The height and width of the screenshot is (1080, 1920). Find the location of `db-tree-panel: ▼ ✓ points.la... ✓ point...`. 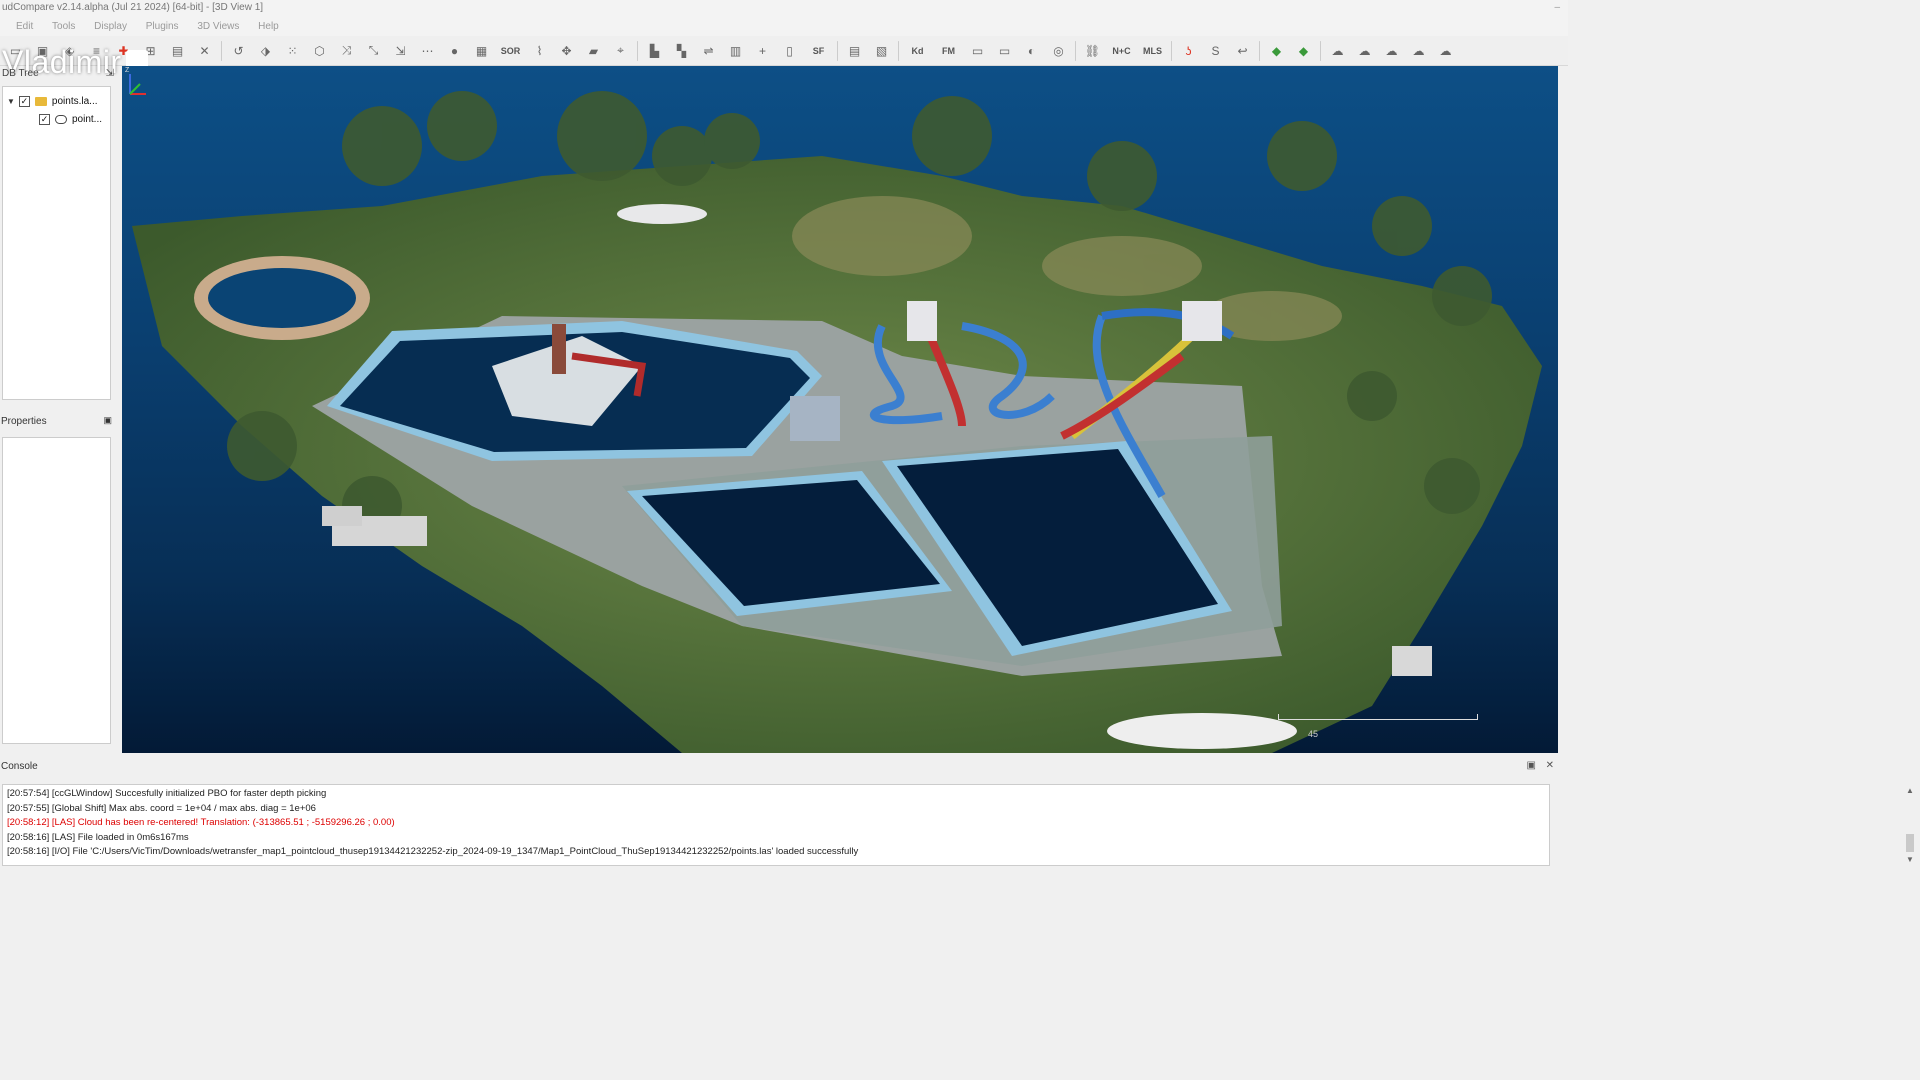

db-tree-panel: ▼ ✓ points.la... ✓ point... is located at coordinates (56, 243).